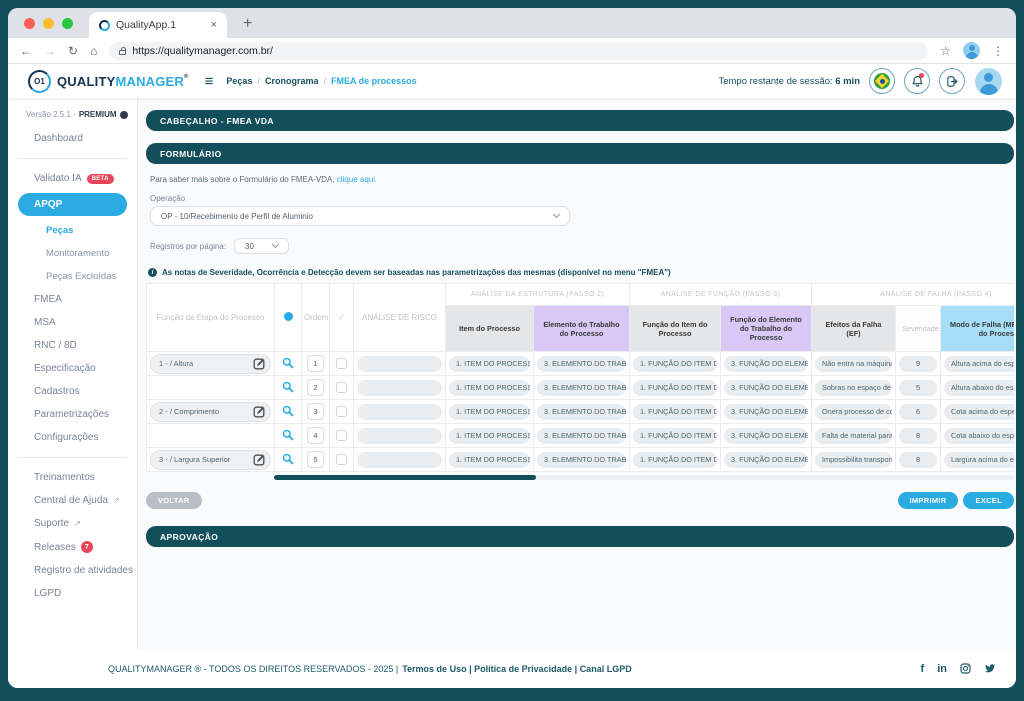 The height and width of the screenshot is (701, 1024). I want to click on sidebar-item-lgpd: LGPD, so click(72, 593).